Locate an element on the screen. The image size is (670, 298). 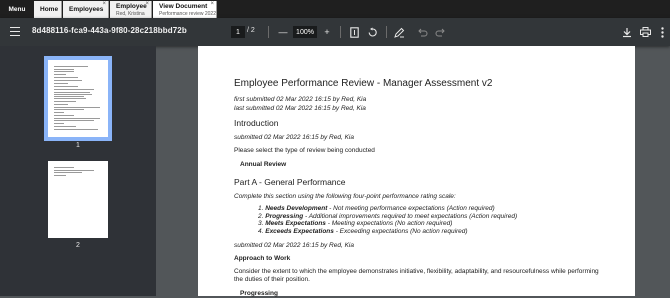
tab-view-document-label: View Document is located at coordinates (183, 6).